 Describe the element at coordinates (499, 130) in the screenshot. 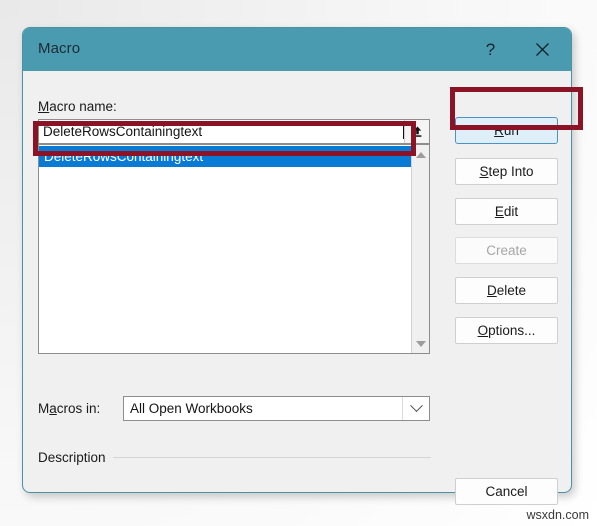

I see `run-button-accel: R` at that location.